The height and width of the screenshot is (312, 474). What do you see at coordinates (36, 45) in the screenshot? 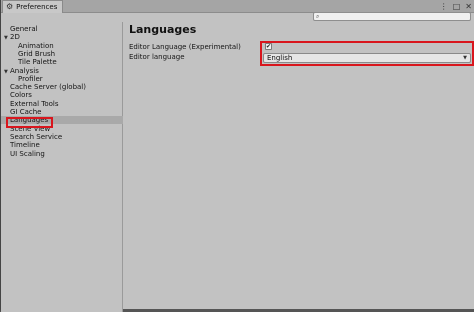
I see `sidebar-item-label: Animation` at bounding box center [36, 45].